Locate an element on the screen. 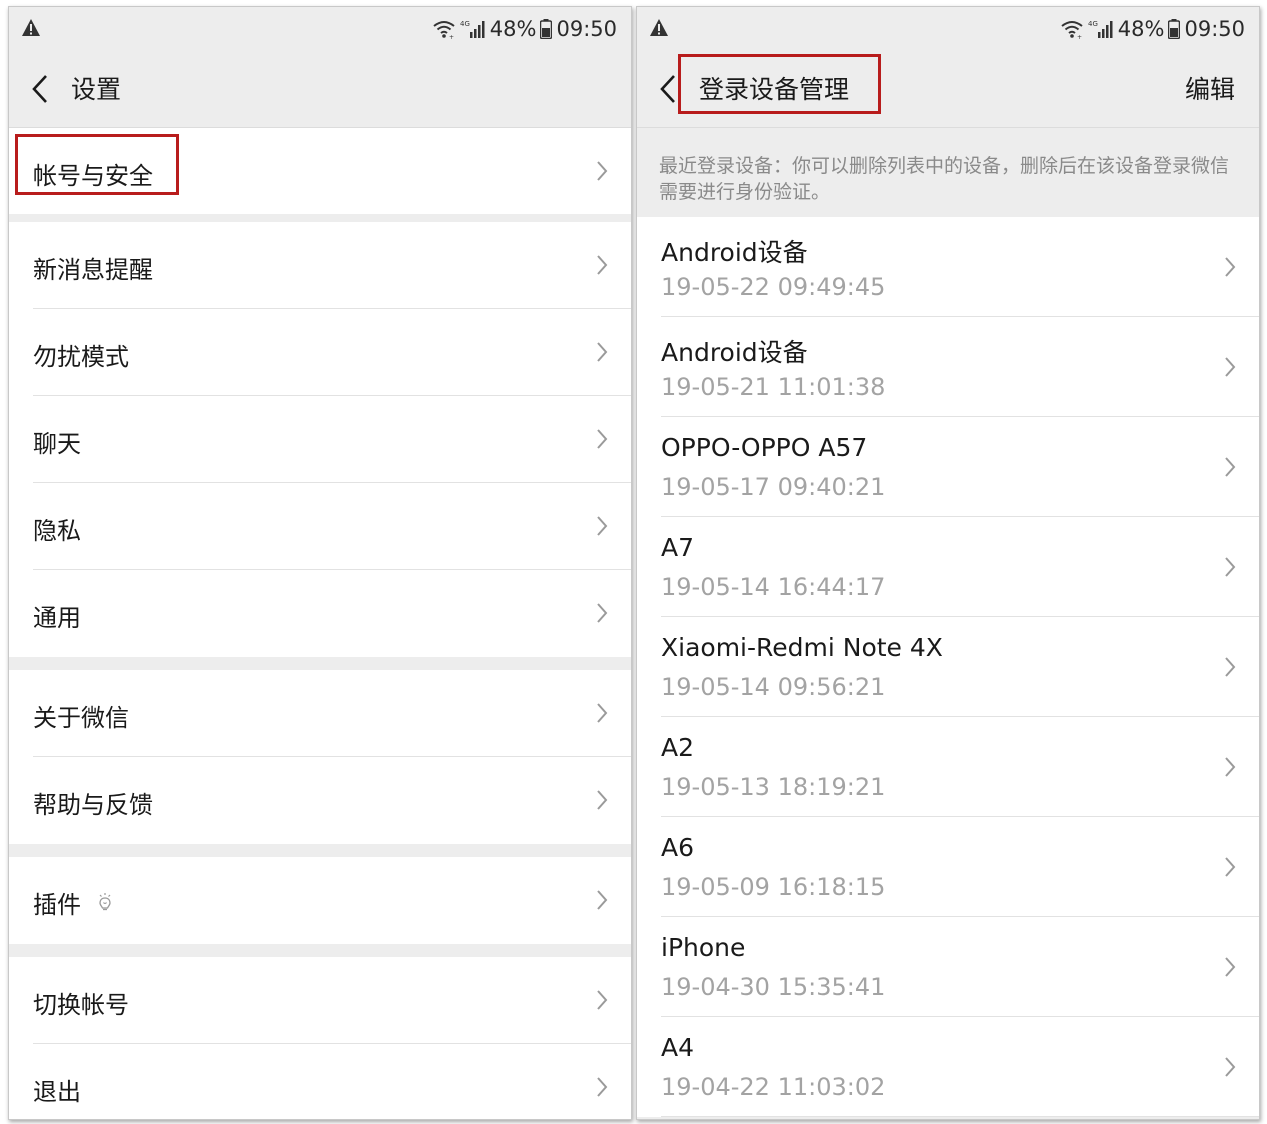 This screenshot has height=1124, width=1267. settings-item-logout: 退出 is located at coordinates (320, 1081).